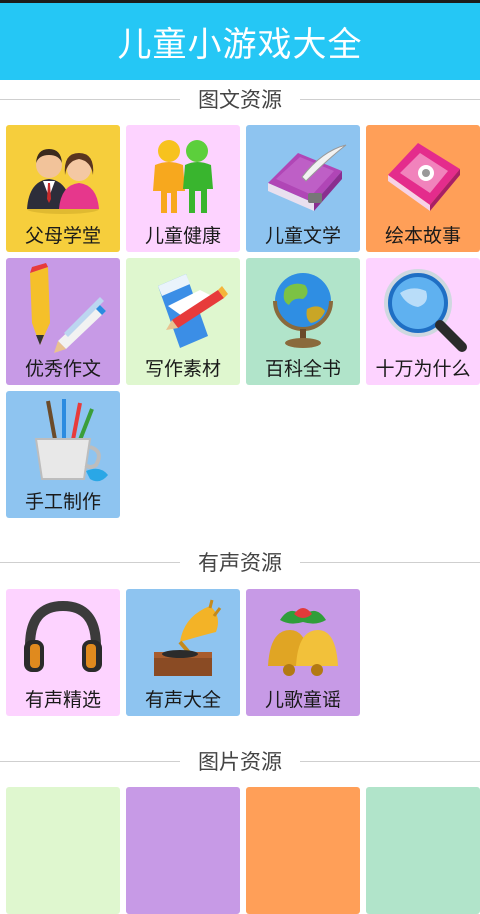 The image size is (480, 914). Describe the element at coordinates (423, 308) in the screenshot. I see `magnifier-icon` at that location.